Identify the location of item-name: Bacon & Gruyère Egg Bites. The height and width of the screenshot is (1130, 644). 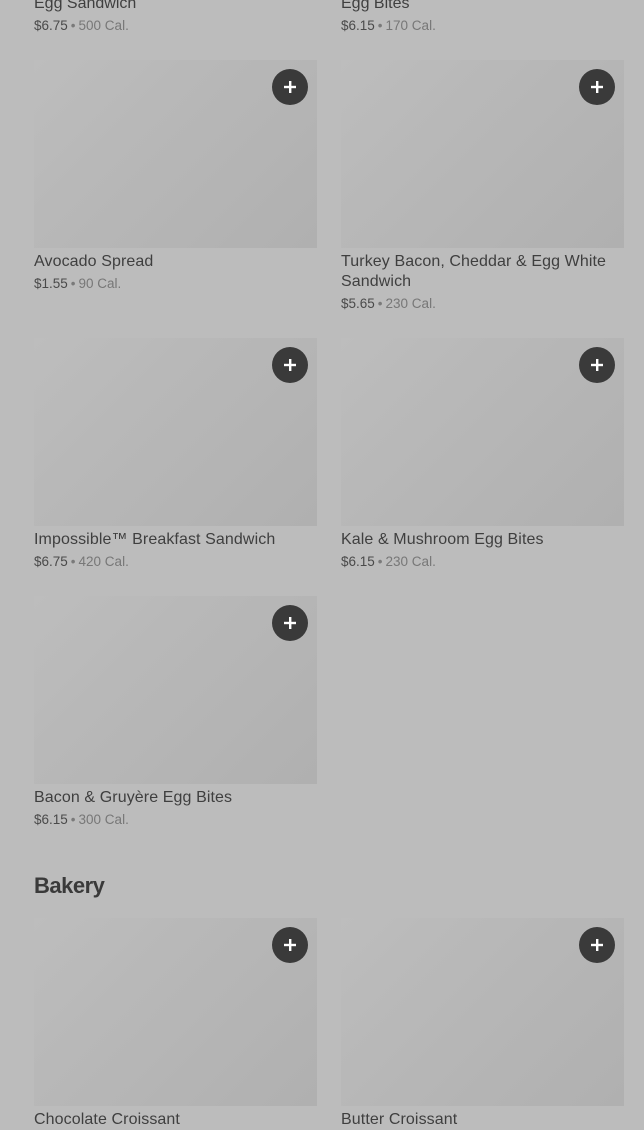
(175, 798).